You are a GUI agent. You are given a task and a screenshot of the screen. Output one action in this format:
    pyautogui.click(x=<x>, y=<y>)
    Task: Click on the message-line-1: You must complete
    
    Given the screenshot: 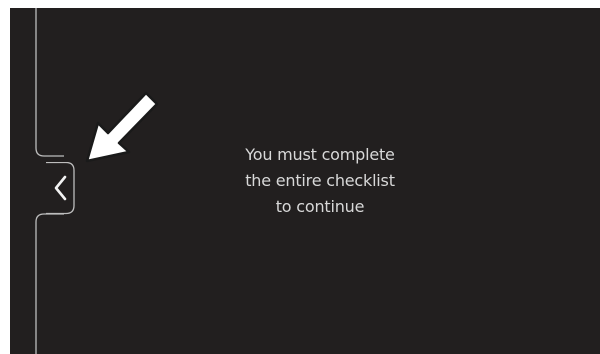 What is the action you would take?
    pyautogui.click(x=320, y=154)
    